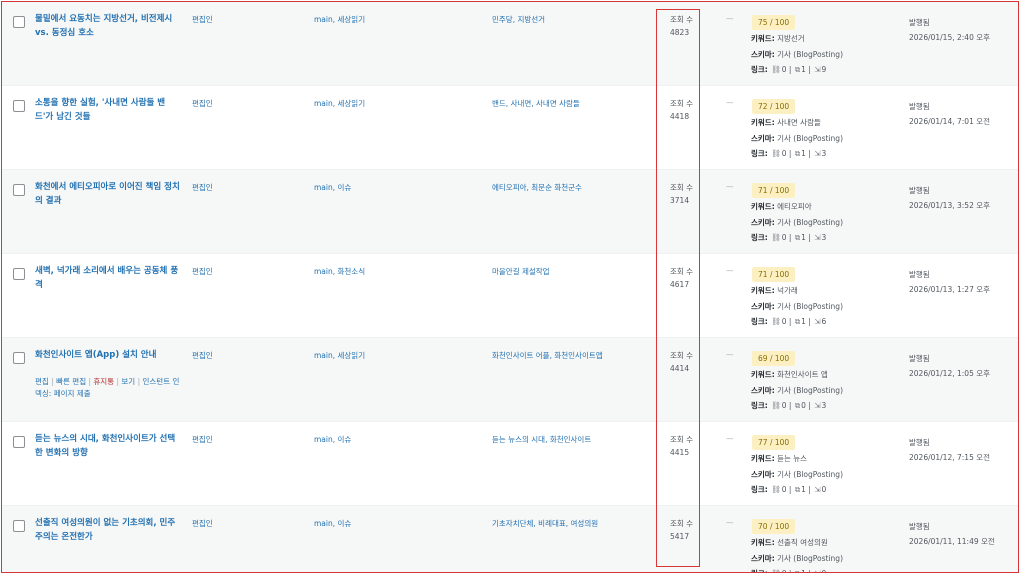 The height and width of the screenshot is (576, 1024). Describe the element at coordinates (71, 381) in the screenshot. I see `quick-edit-link: 빠른 편집` at that location.